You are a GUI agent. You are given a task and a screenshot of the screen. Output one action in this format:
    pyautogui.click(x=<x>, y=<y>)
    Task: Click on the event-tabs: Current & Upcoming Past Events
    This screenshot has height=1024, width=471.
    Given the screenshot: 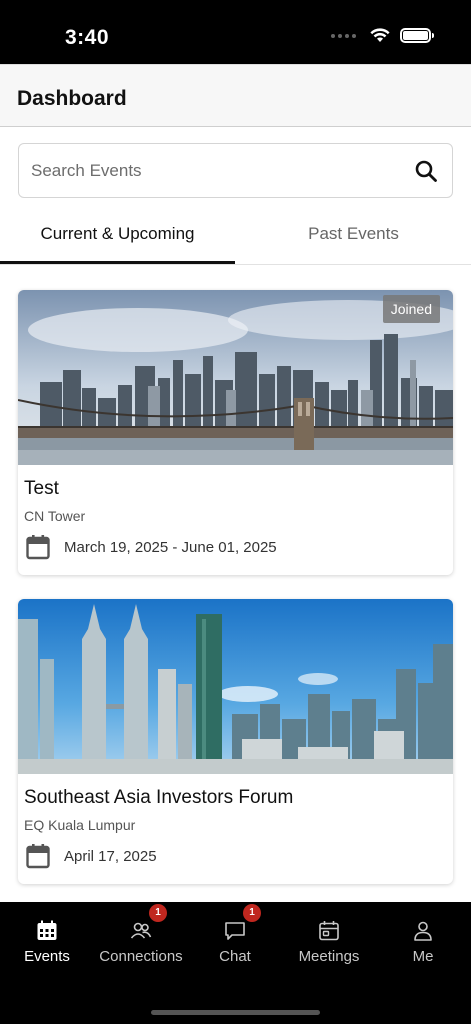 What is the action you would take?
    pyautogui.click(x=235, y=237)
    